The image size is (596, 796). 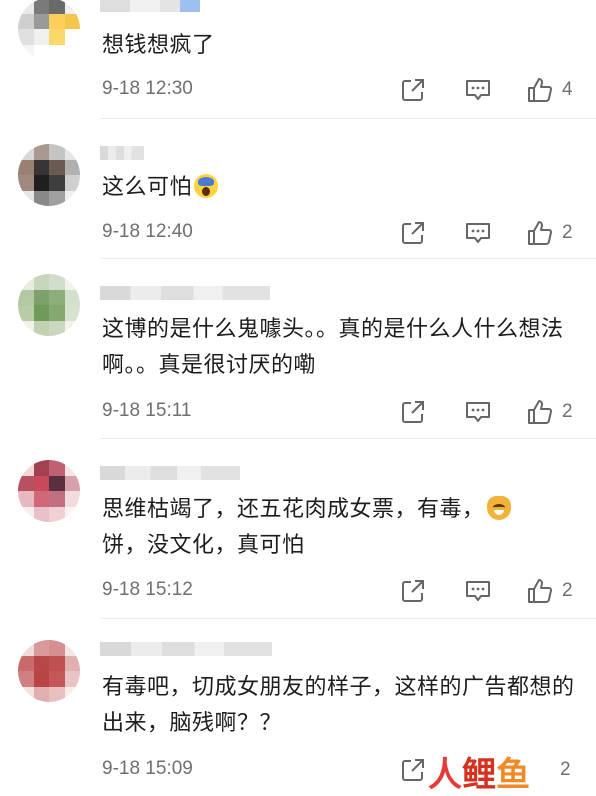 What do you see at coordinates (147, 589) in the screenshot?
I see `comment-time: 9-18 15:12` at bounding box center [147, 589].